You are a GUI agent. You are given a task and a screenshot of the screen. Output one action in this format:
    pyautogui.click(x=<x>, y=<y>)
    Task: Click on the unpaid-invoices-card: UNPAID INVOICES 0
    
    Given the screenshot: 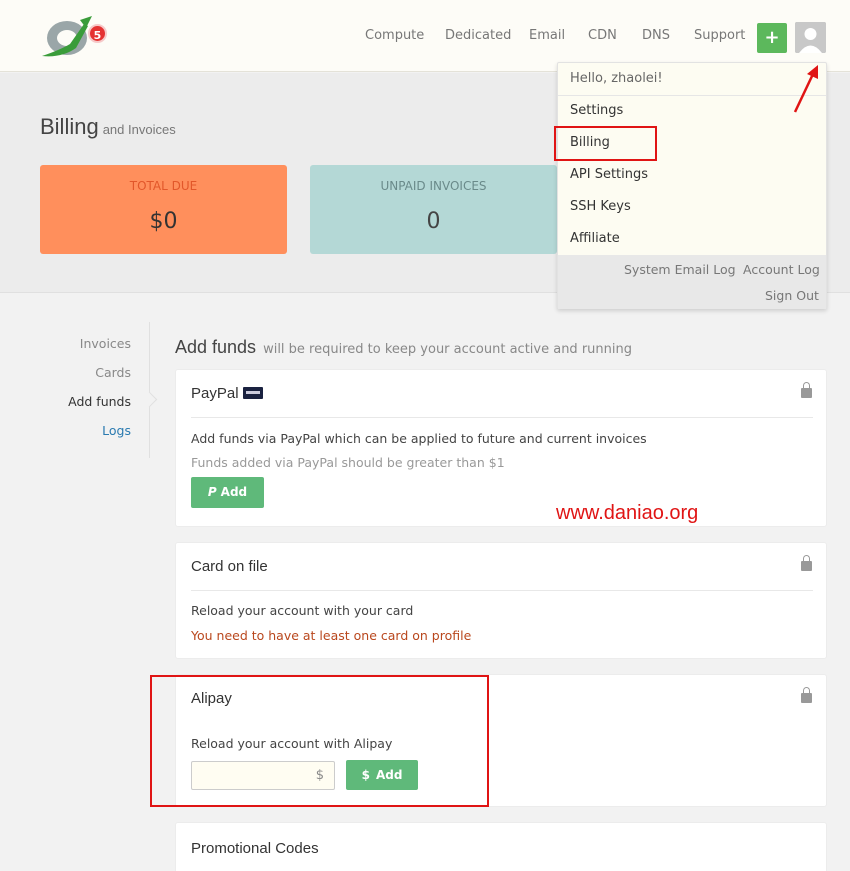 What is the action you would take?
    pyautogui.click(x=433, y=209)
    